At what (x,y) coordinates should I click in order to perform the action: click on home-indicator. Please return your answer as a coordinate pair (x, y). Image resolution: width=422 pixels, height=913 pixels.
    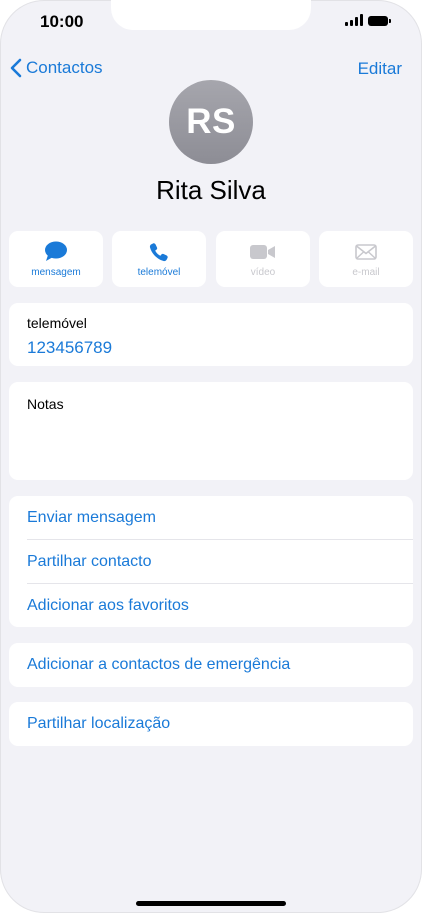
    Looking at the image, I should click on (211, 903).